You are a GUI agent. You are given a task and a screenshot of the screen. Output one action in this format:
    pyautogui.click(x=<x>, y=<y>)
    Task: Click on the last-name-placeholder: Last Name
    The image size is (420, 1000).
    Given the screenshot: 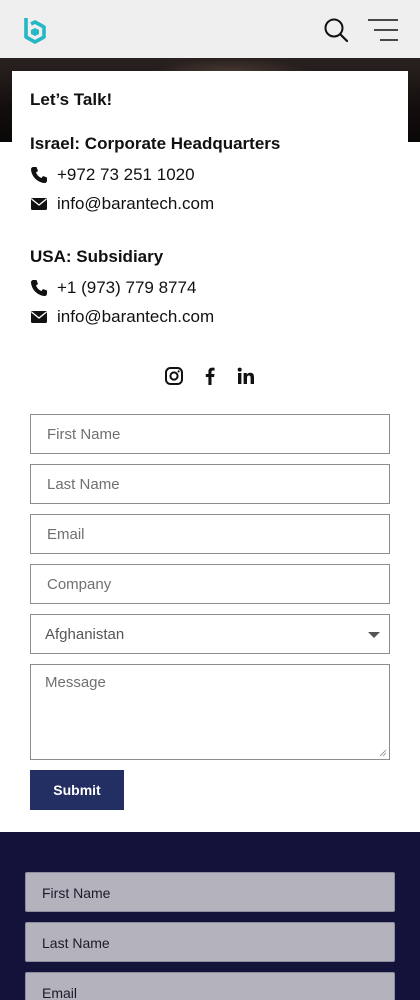 What is the action you would take?
    pyautogui.click(x=83, y=484)
    